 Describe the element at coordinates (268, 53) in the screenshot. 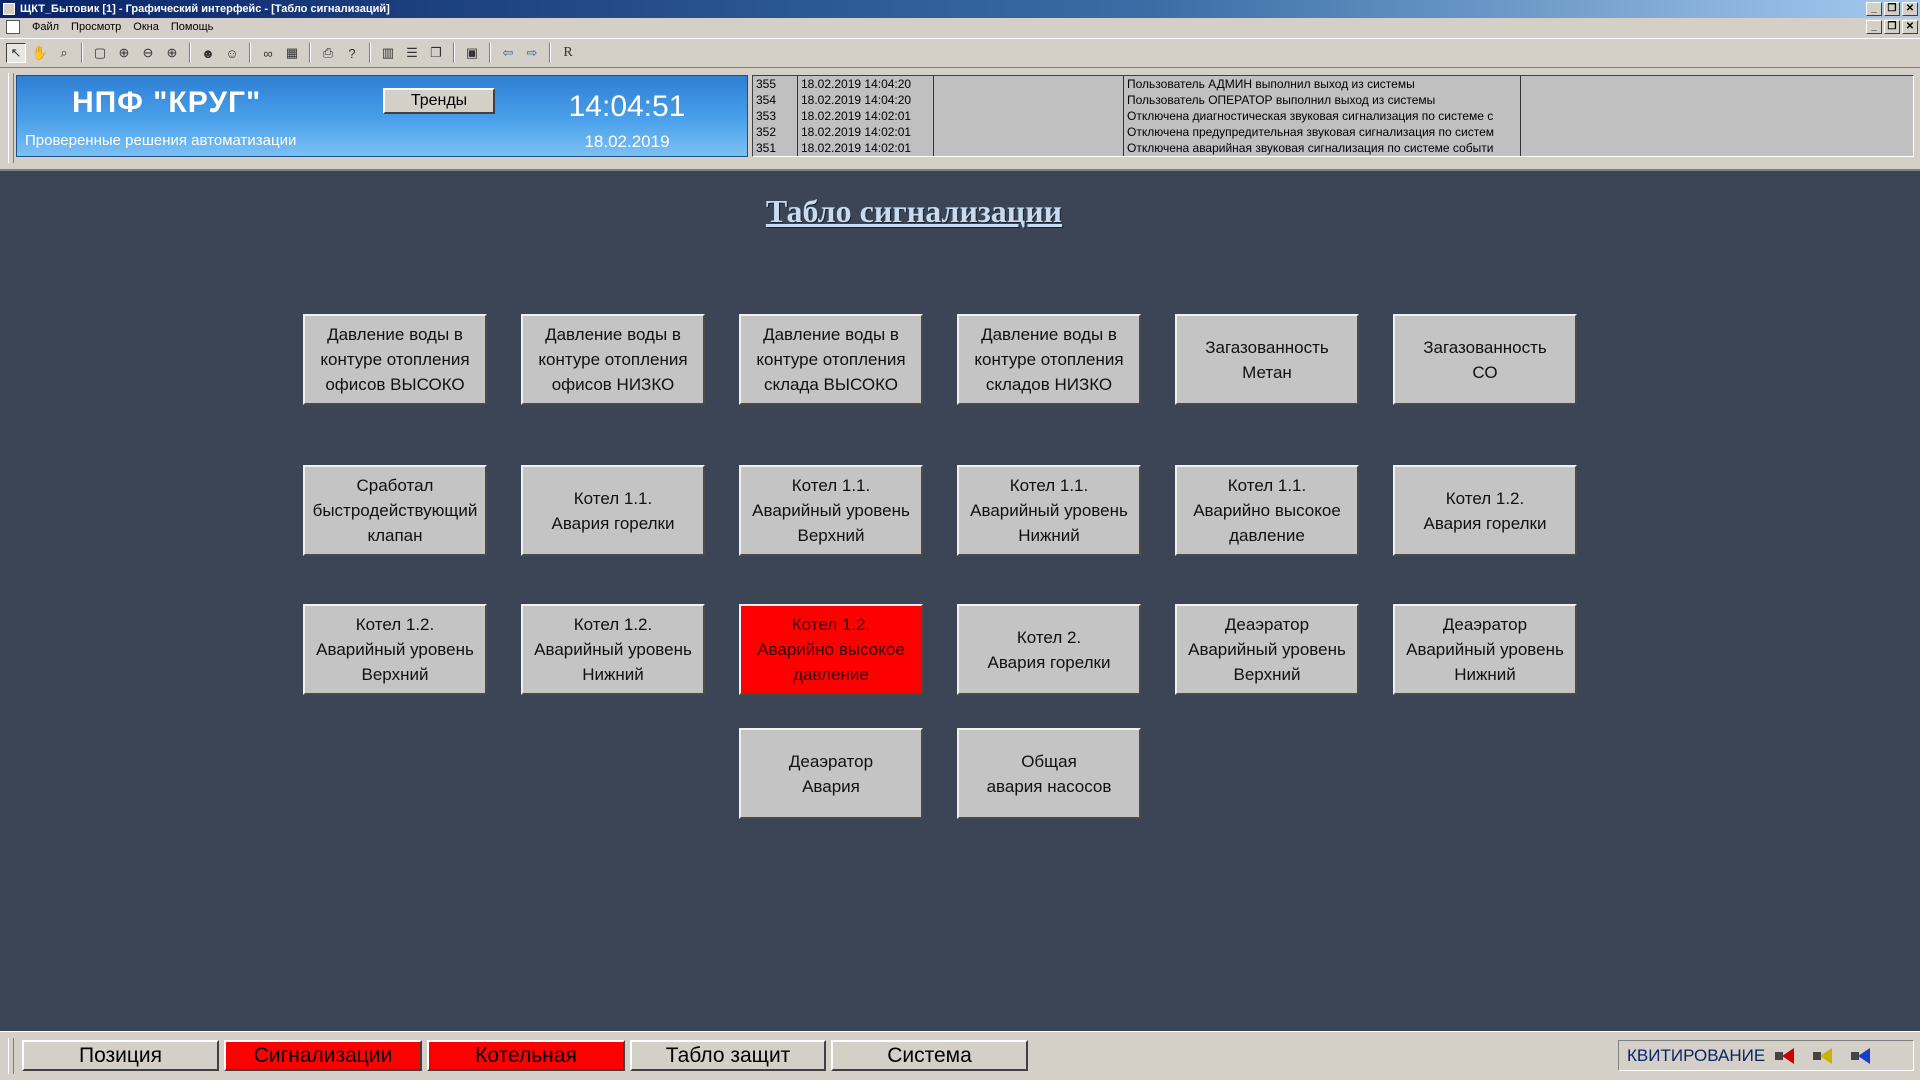

I see `binoculars-icon: ∞` at that location.